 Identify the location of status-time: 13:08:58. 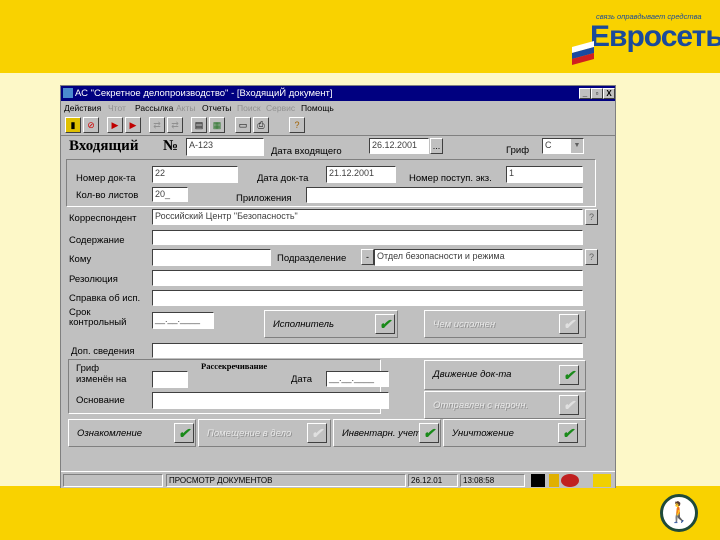
(492, 480).